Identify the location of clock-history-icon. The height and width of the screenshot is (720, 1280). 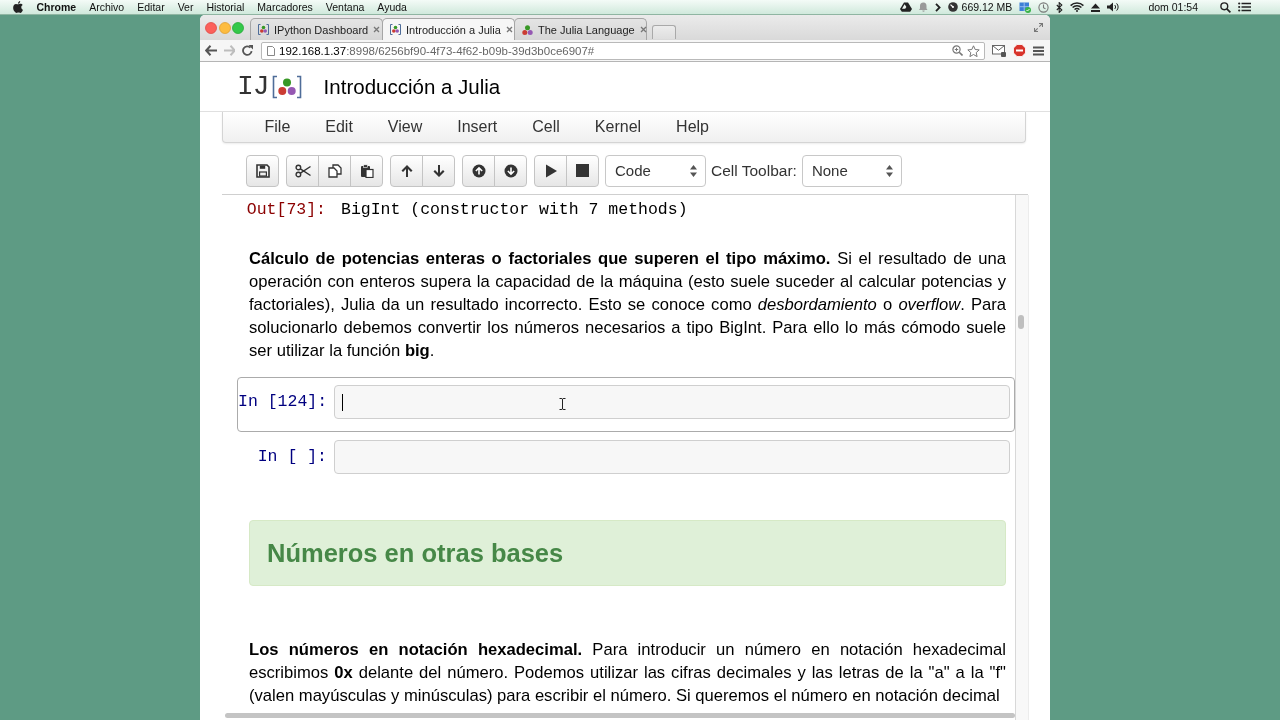
(1044, 7).